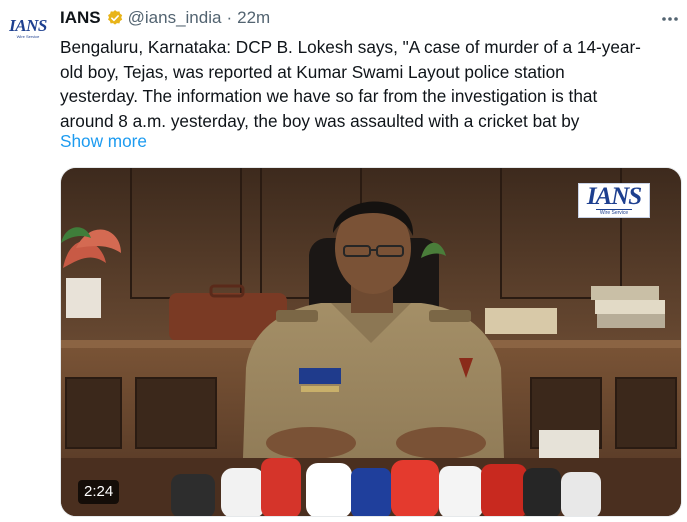  Describe the element at coordinates (253, 18) in the screenshot. I see `tweet-timestamp: 22m` at that location.